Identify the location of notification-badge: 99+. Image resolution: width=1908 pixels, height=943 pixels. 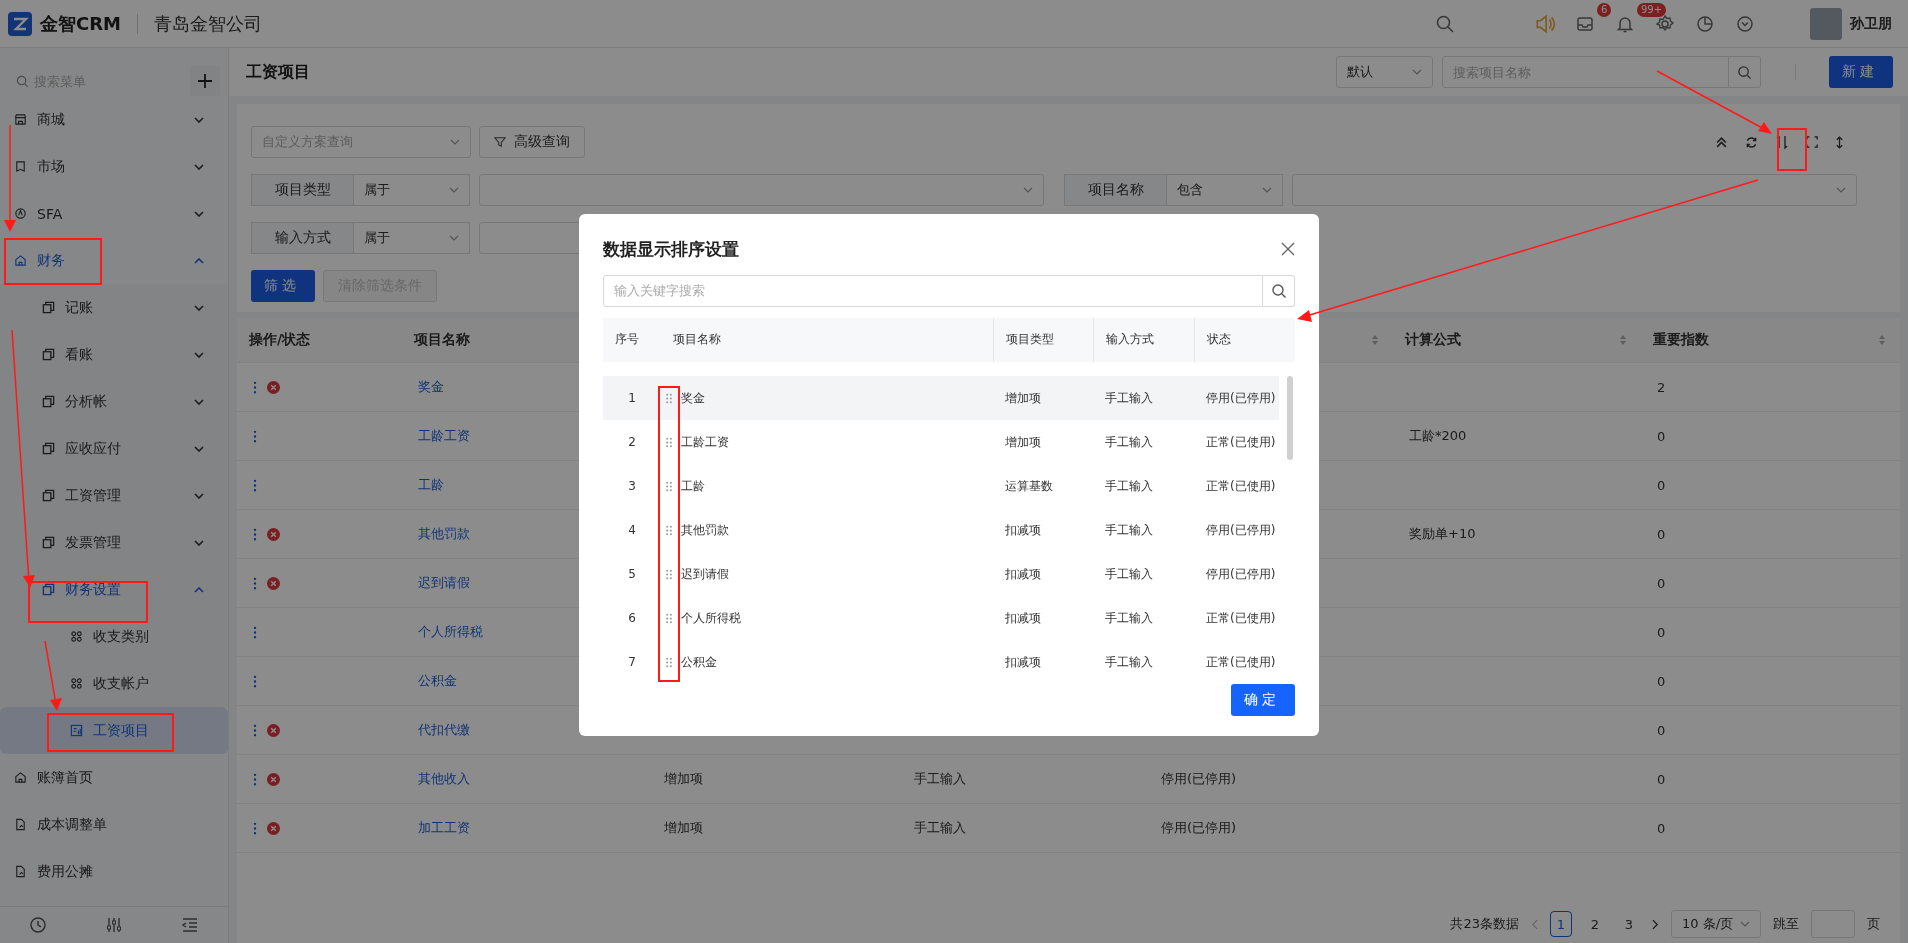
(1652, 9).